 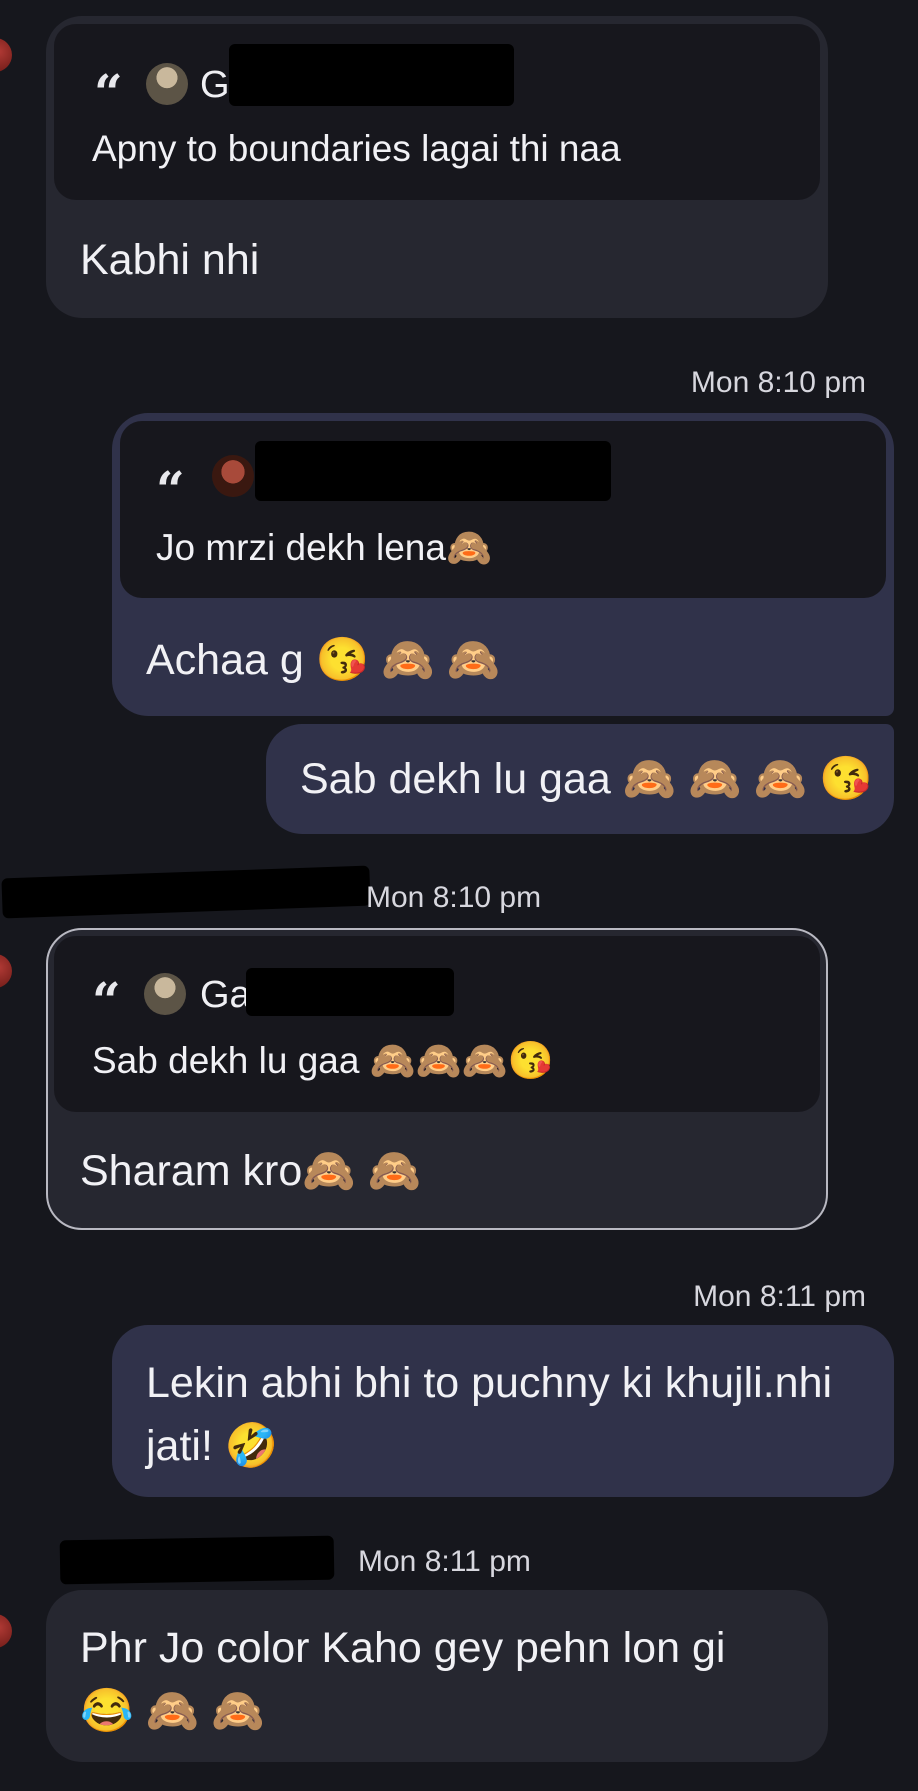 I want to click on message-text-line-2: 😂 🙈 🙈, so click(x=172, y=1711).